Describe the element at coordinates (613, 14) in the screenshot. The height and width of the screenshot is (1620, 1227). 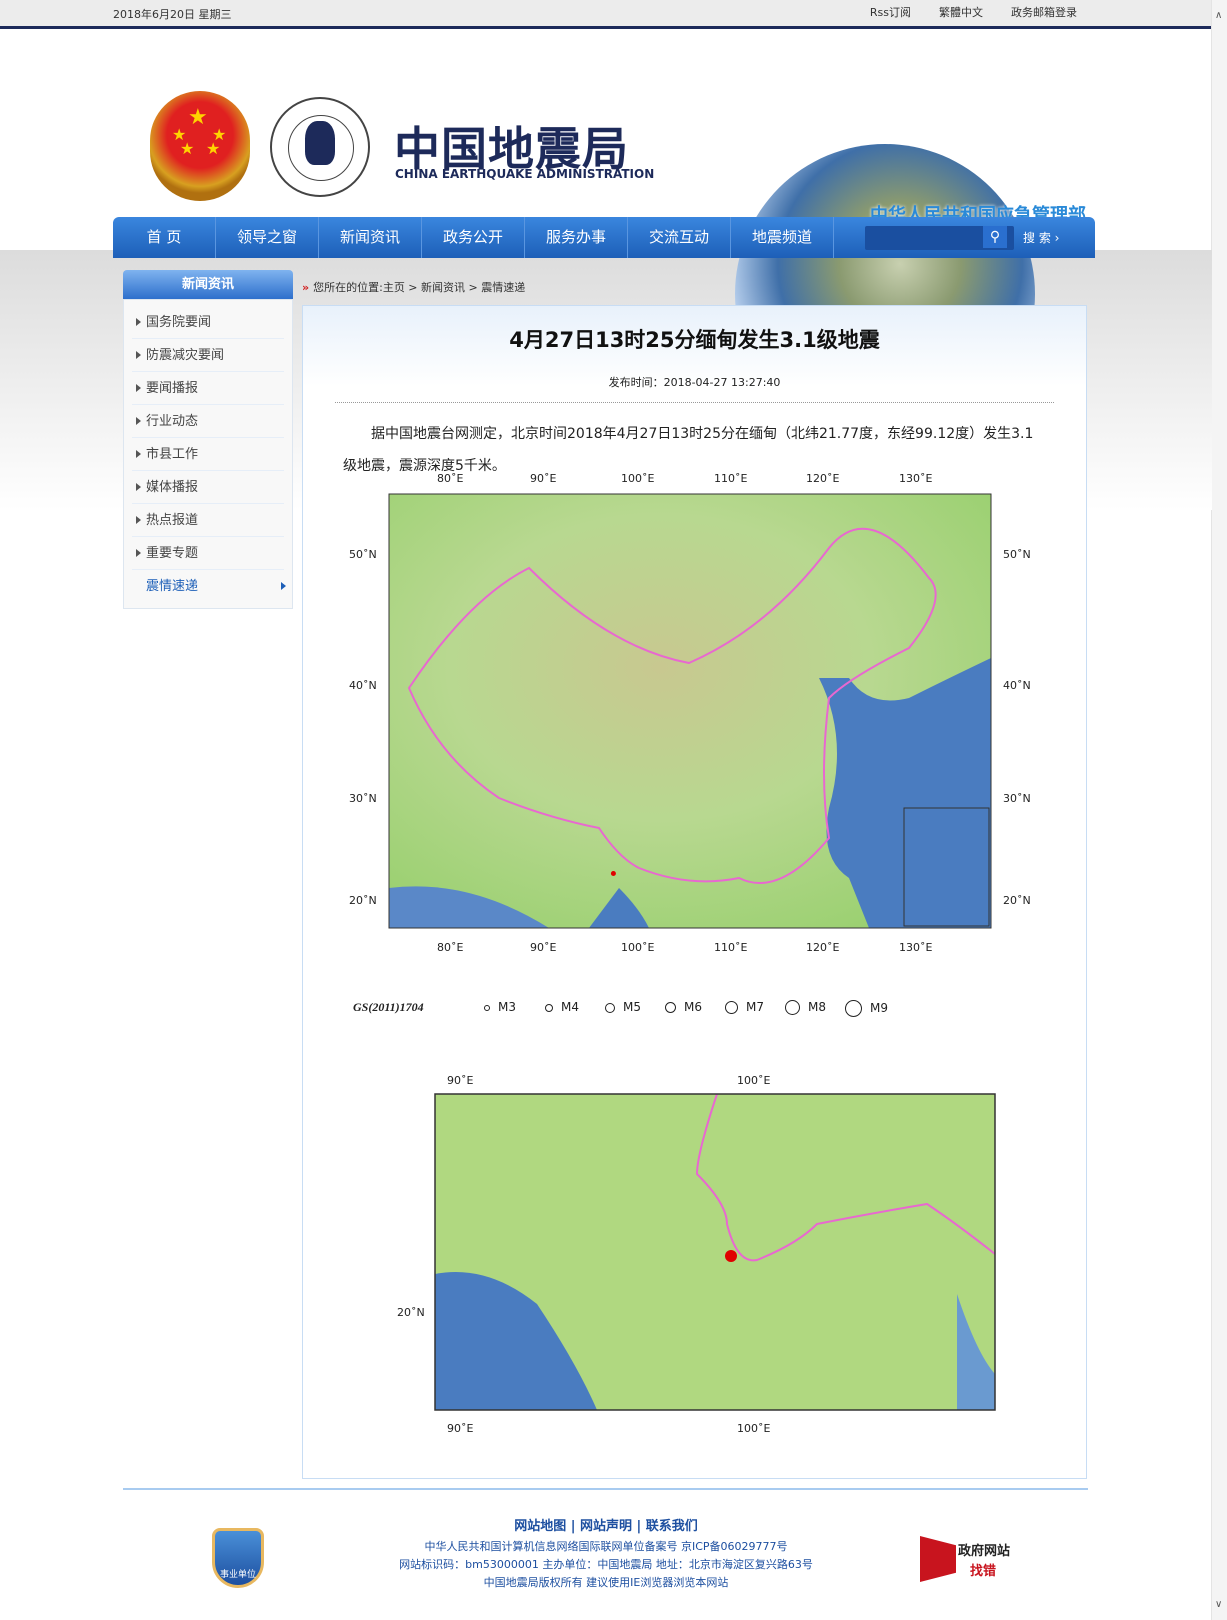
I see `top-bar: 2018年6月20日 星期三 Rss订阅 繁體中文 政务邮箱登录` at that location.